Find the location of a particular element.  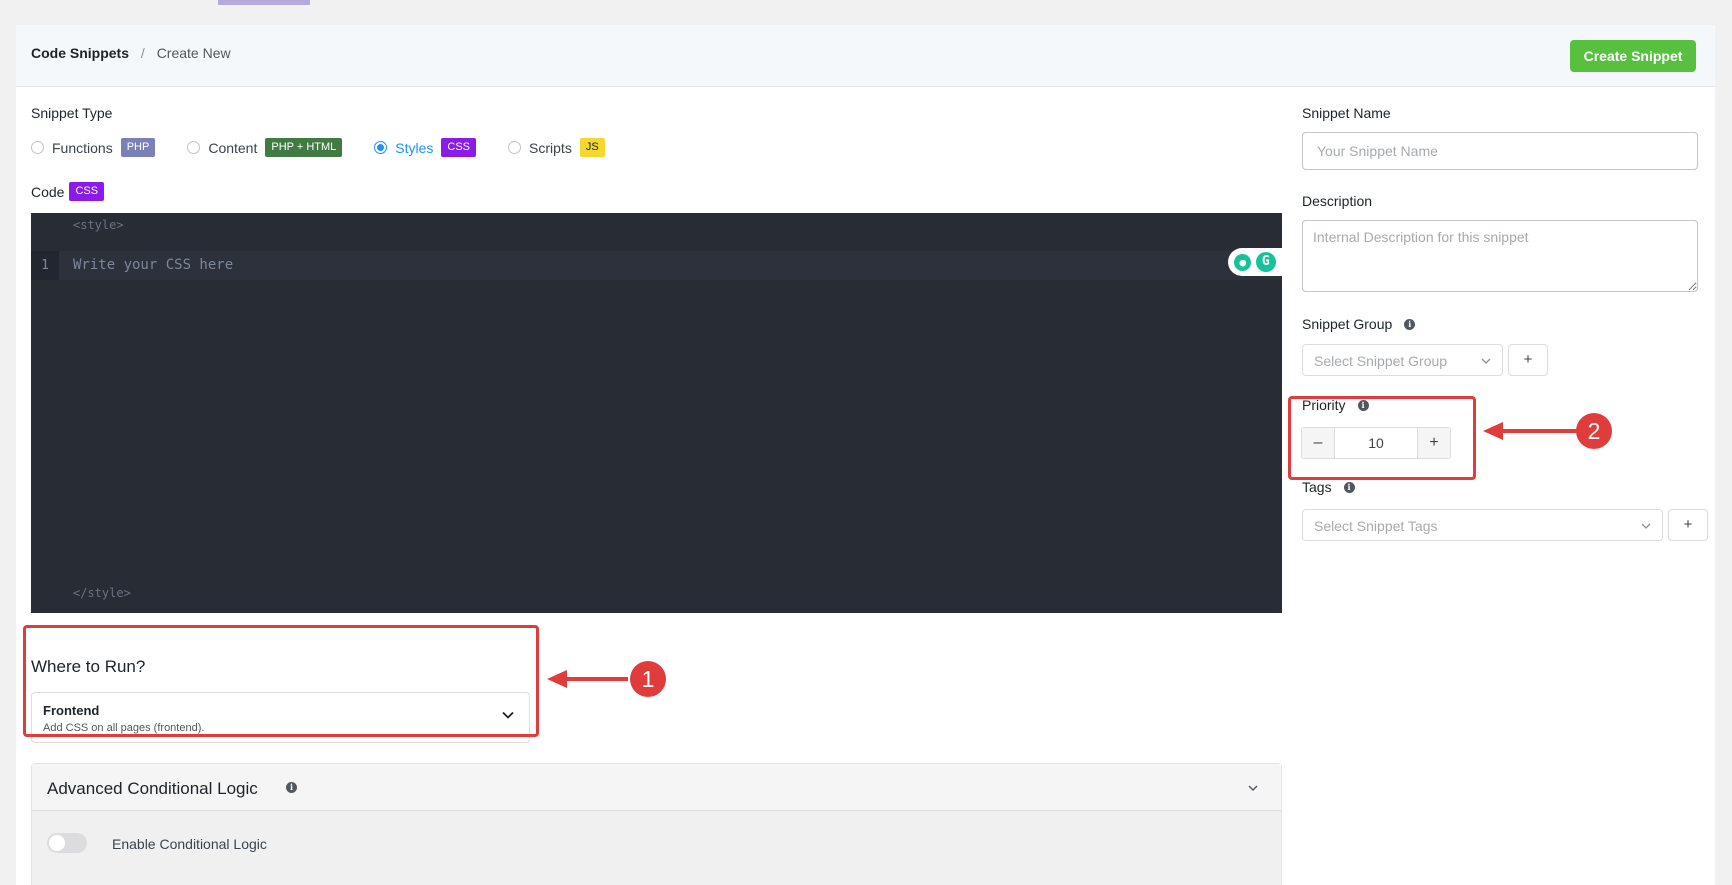

radio-circle-functions is located at coordinates (37, 147).